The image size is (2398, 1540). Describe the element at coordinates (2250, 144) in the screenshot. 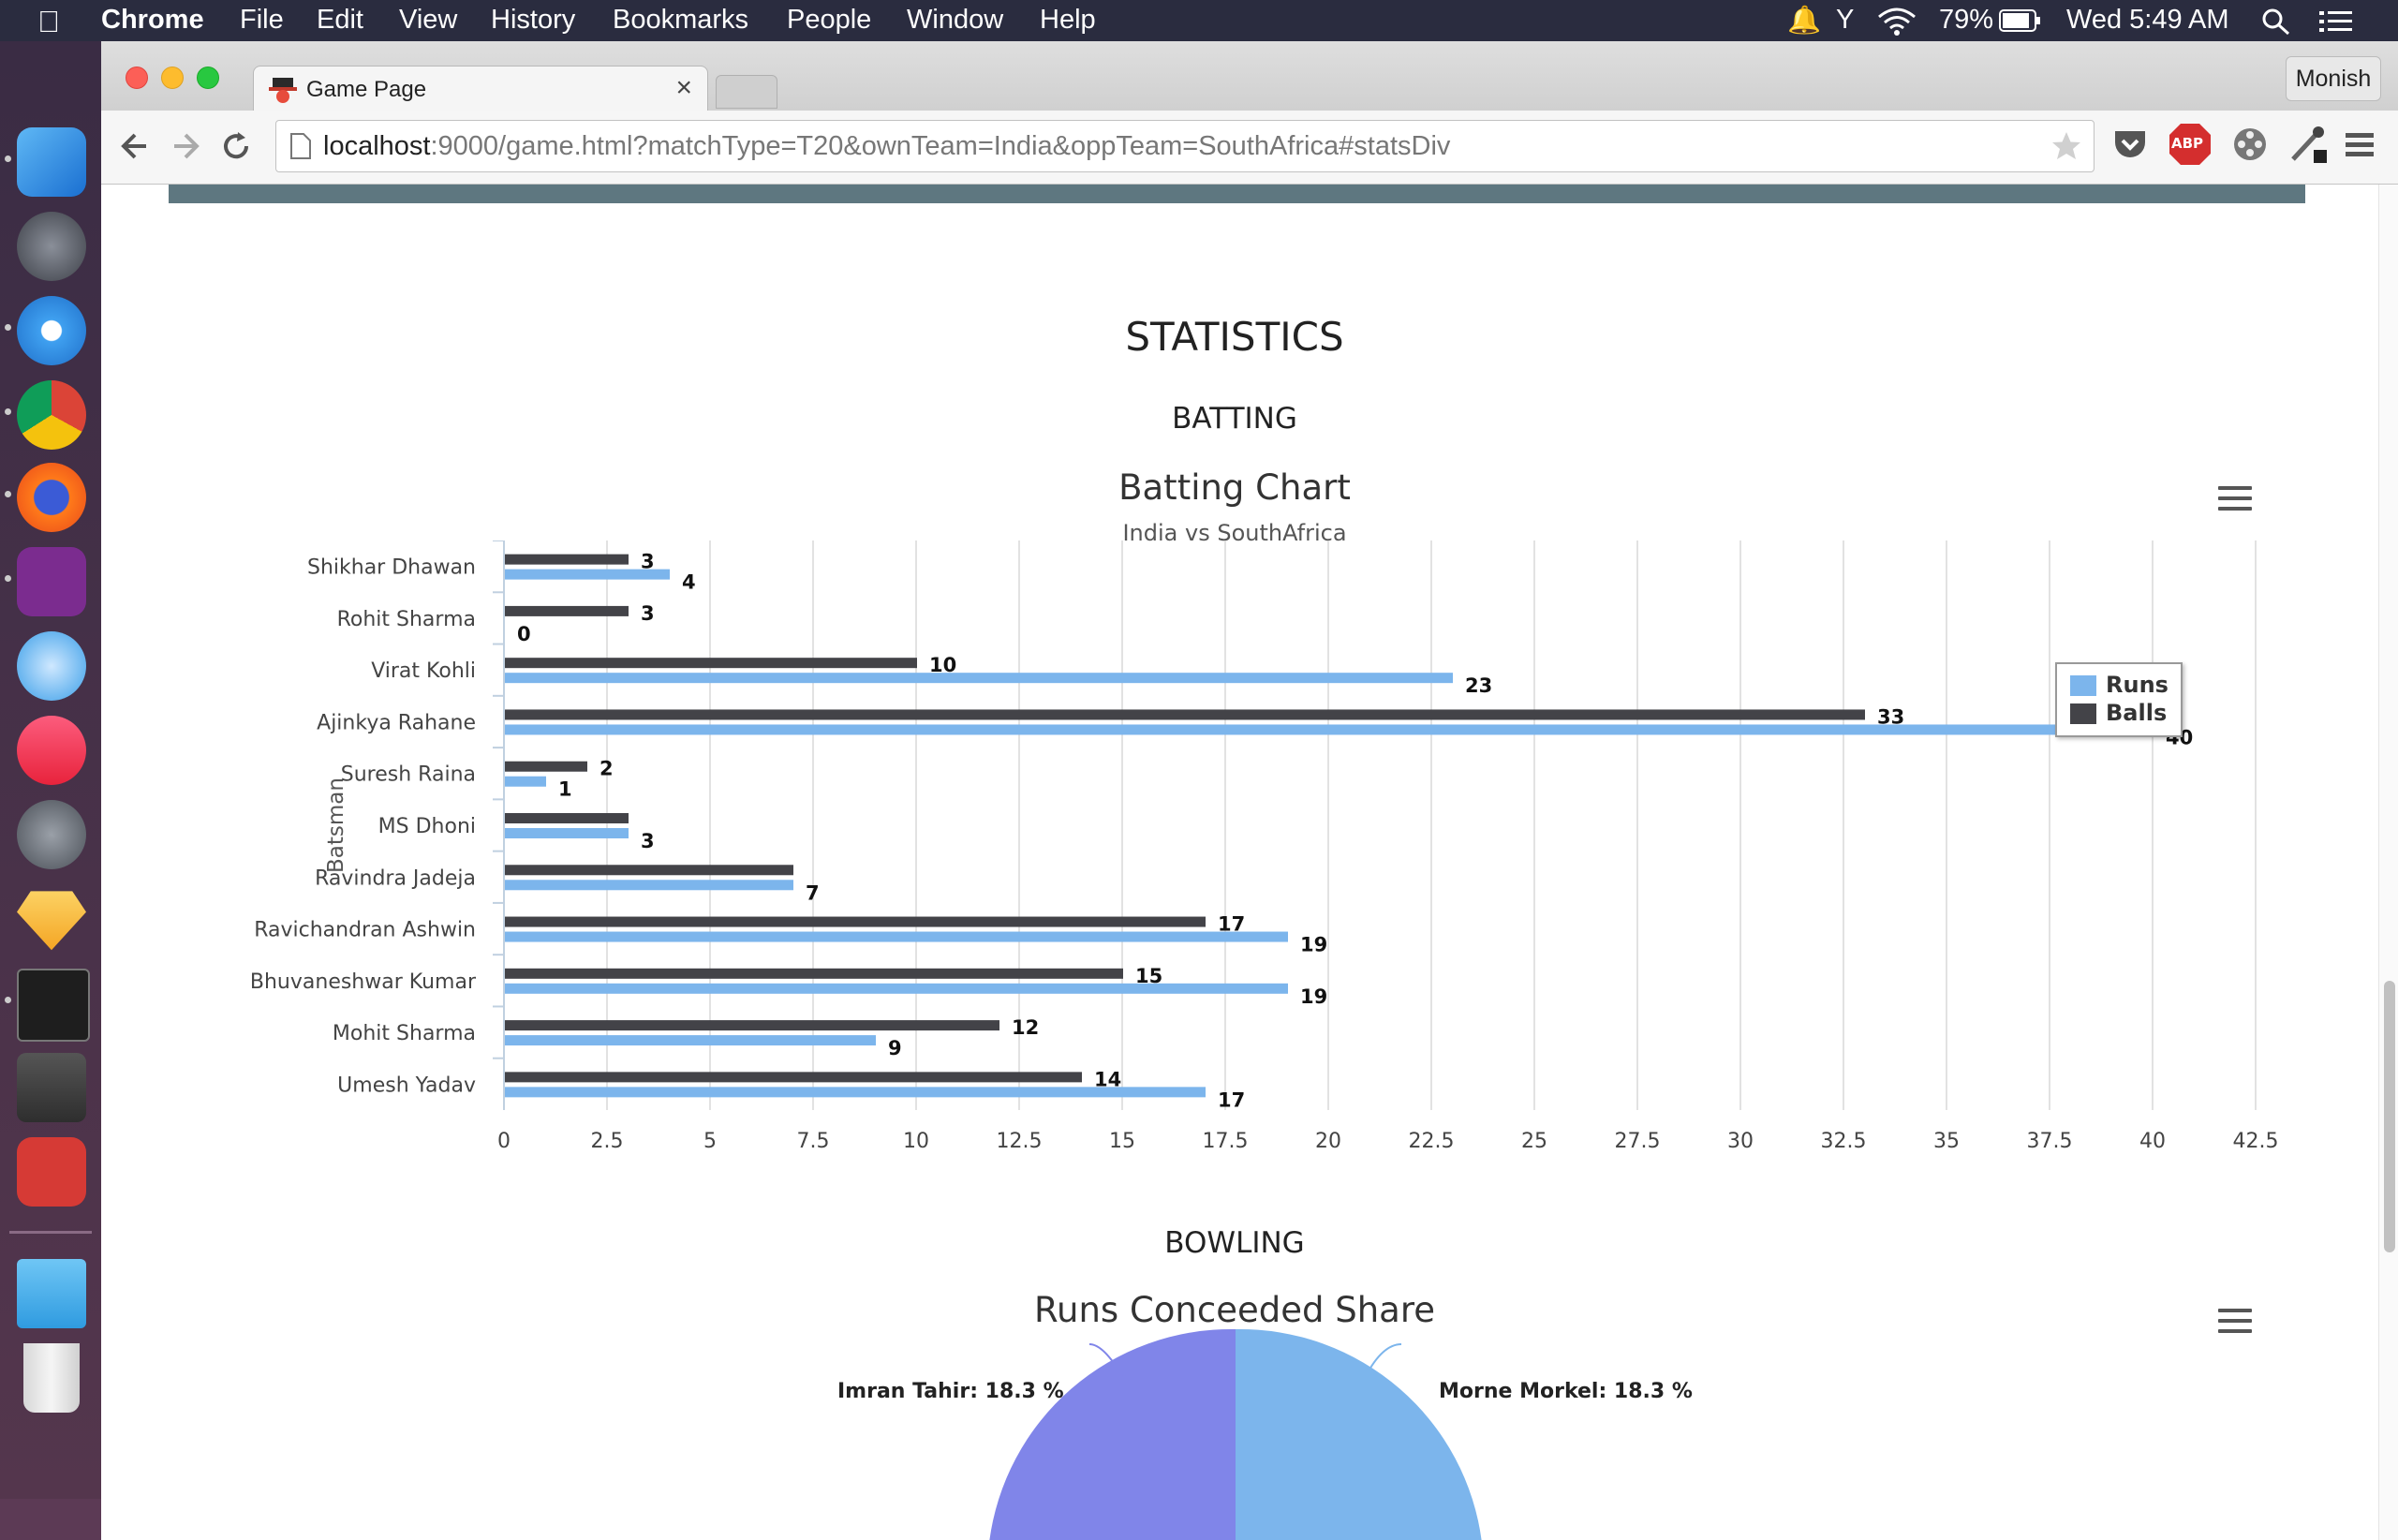

I see `film-icon` at that location.